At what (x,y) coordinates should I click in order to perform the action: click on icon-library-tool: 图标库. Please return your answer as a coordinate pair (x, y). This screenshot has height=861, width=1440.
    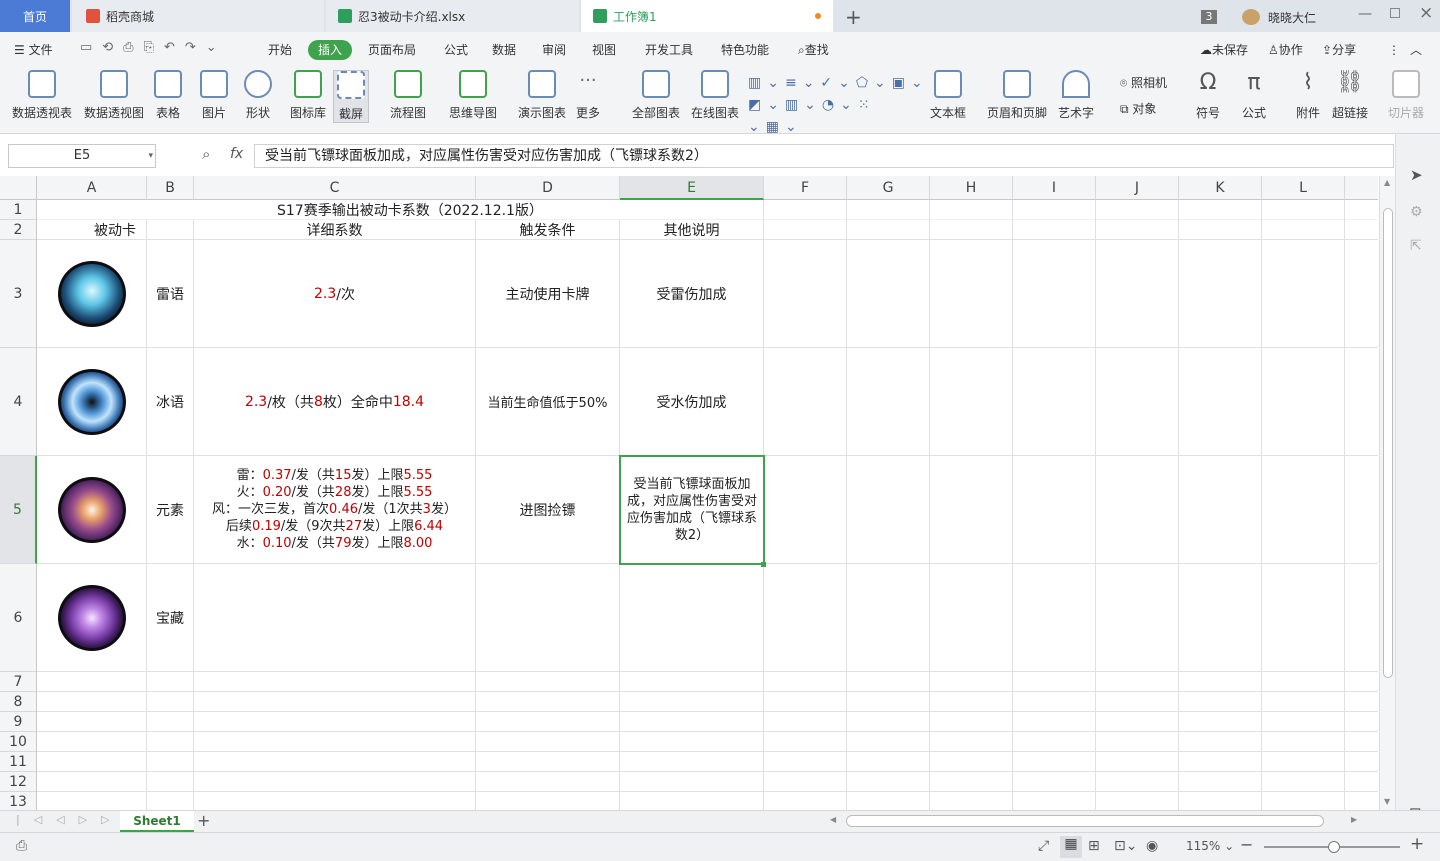
    Looking at the image, I should click on (308, 95).